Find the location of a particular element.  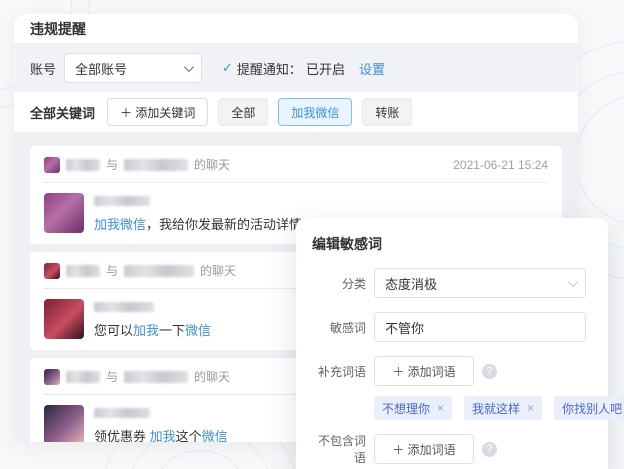

check-icon: ✓ is located at coordinates (227, 67).